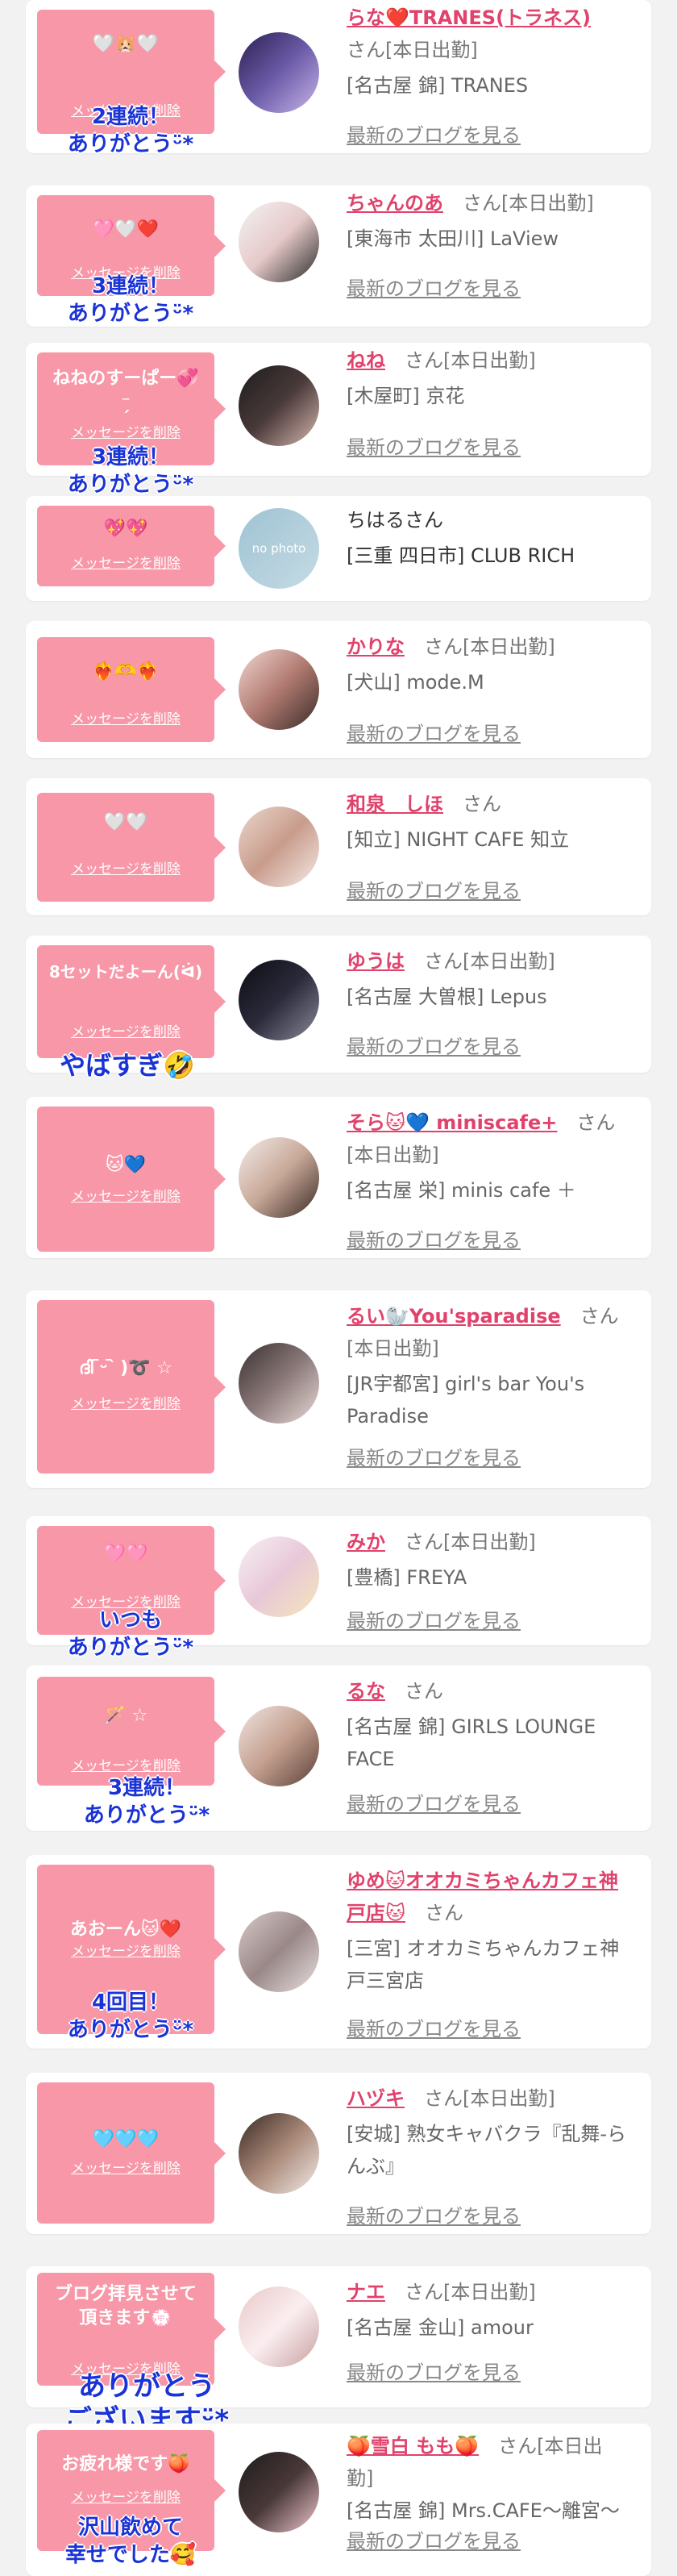  Describe the element at coordinates (469, 17) in the screenshot. I see `cast-name-link: らな❤️TRANES(トラネス)` at that location.